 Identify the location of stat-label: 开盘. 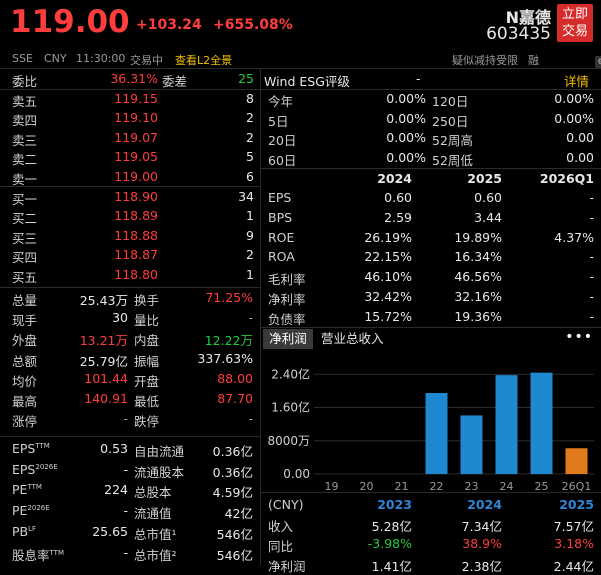
(147, 381).